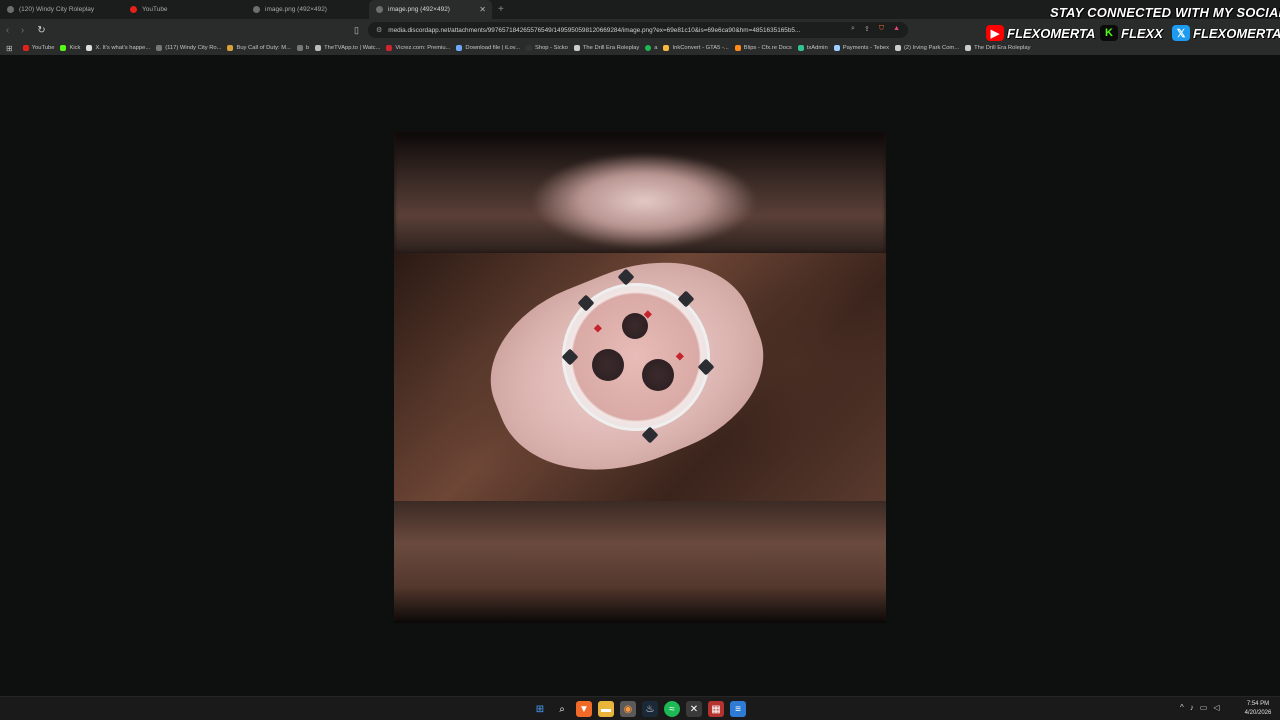  I want to click on bookmark-tebex: Payments - Tebex, so click(861, 48).